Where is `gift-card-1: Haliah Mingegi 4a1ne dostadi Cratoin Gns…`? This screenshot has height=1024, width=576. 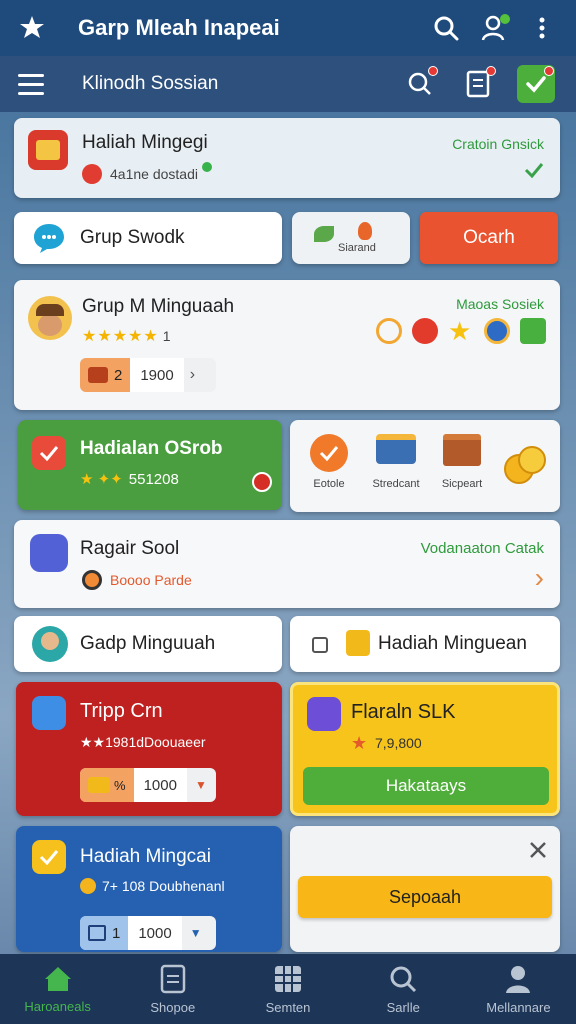 gift-card-1: Haliah Mingegi 4a1ne dostadi Cratoin Gns… is located at coordinates (287, 158).